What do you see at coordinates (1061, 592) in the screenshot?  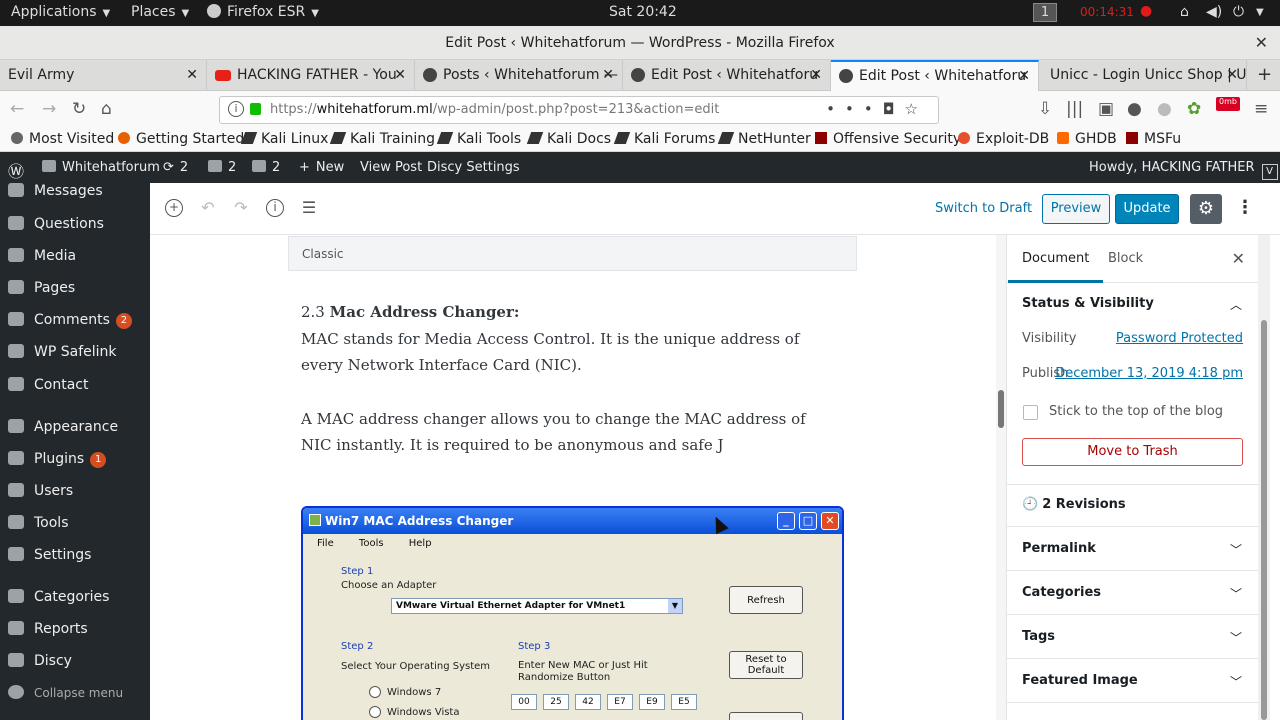 I see `categories-panel-toggle: Categories` at bounding box center [1061, 592].